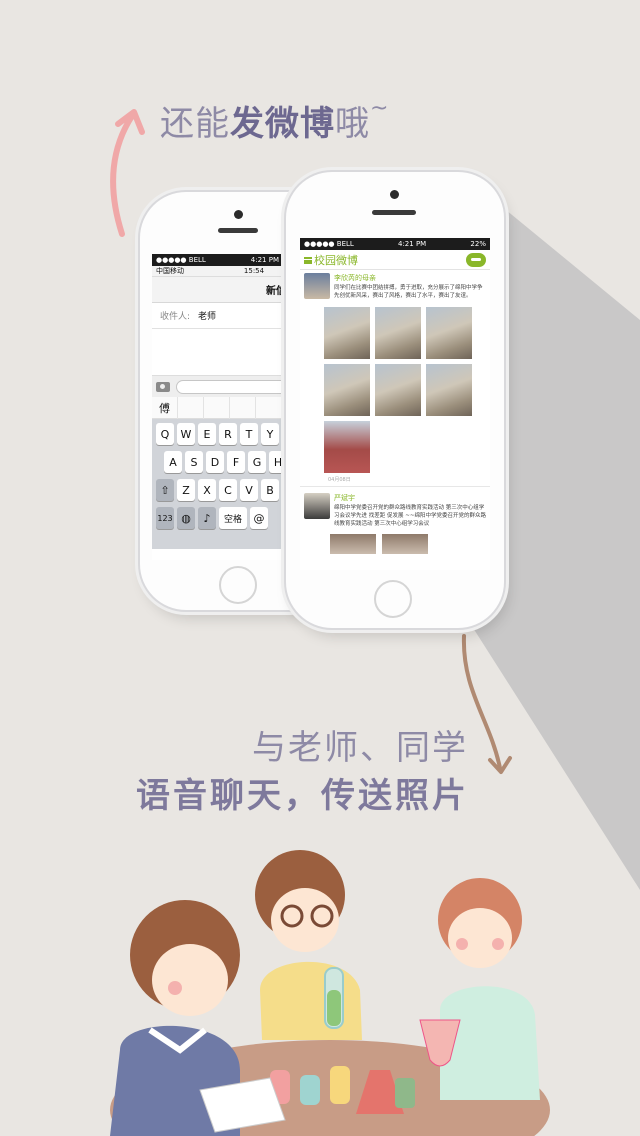 The height and width of the screenshot is (1136, 640). I want to click on key-t: T, so click(249, 434).